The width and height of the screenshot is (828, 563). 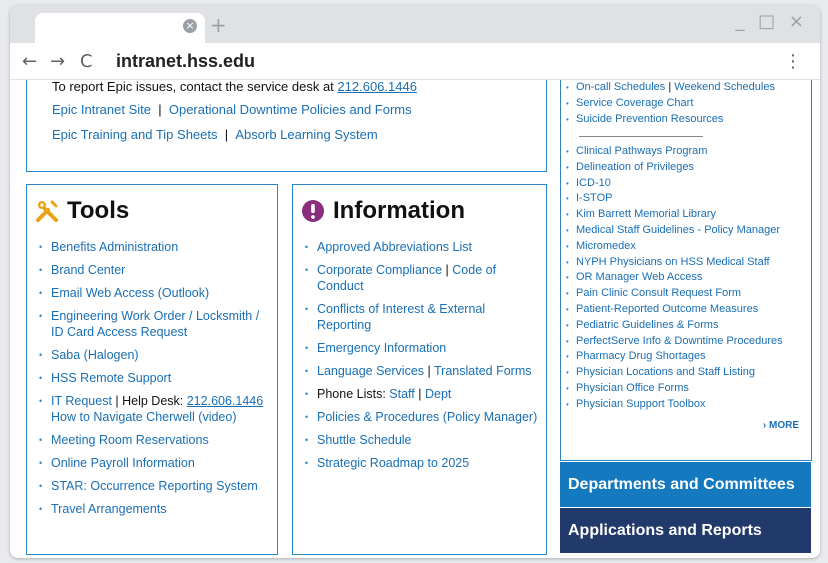 What do you see at coordinates (793, 61) in the screenshot?
I see `menu-icon: ⋮` at bounding box center [793, 61].